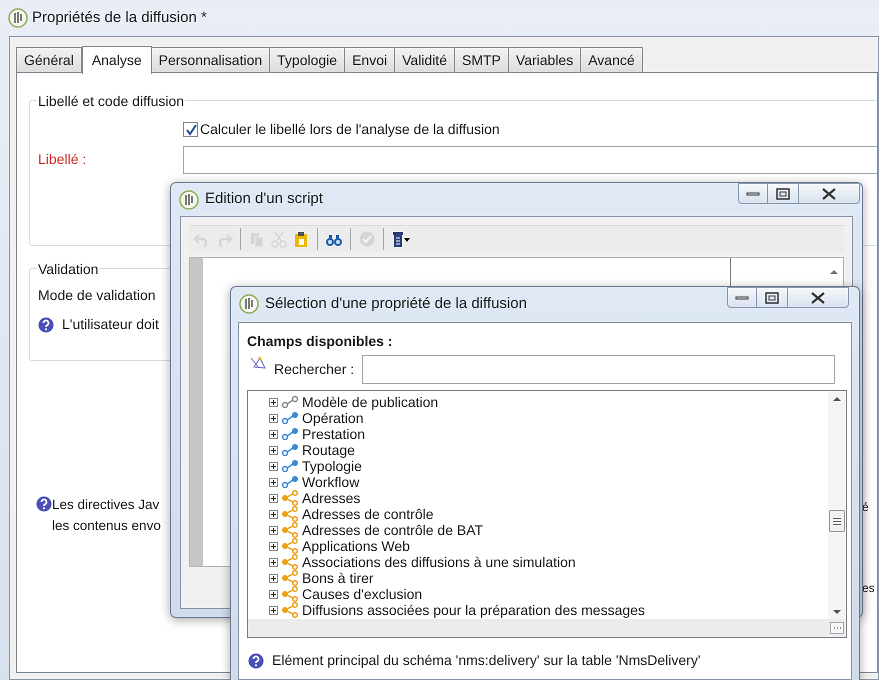 This screenshot has height=680, width=879. Describe the element at coordinates (362, 594) in the screenshot. I see `tree-item: Causes d'exclusion` at that location.